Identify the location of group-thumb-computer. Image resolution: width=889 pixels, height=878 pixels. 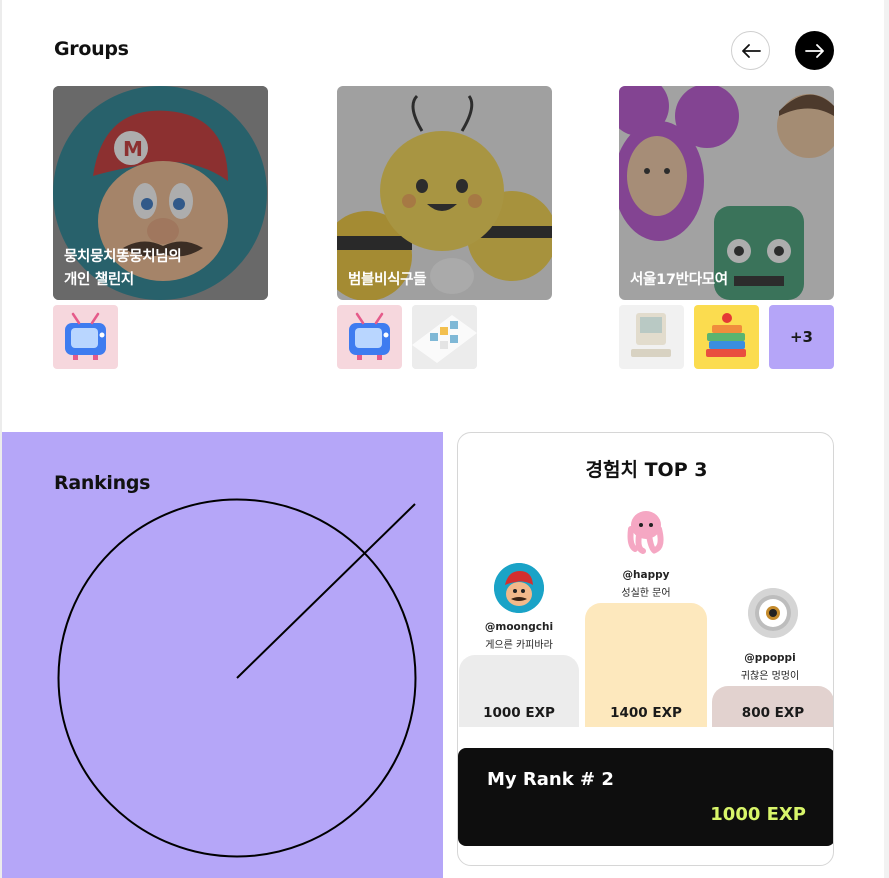
(651, 337).